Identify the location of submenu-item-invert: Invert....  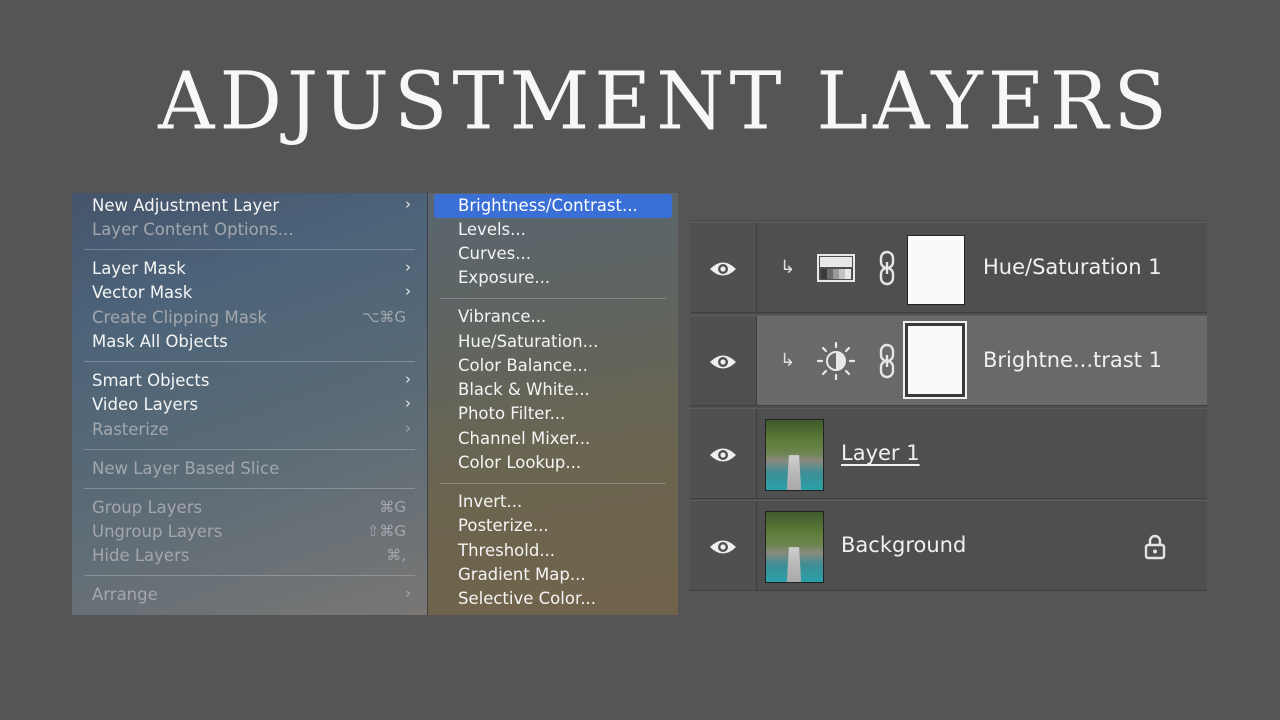
(553, 502).